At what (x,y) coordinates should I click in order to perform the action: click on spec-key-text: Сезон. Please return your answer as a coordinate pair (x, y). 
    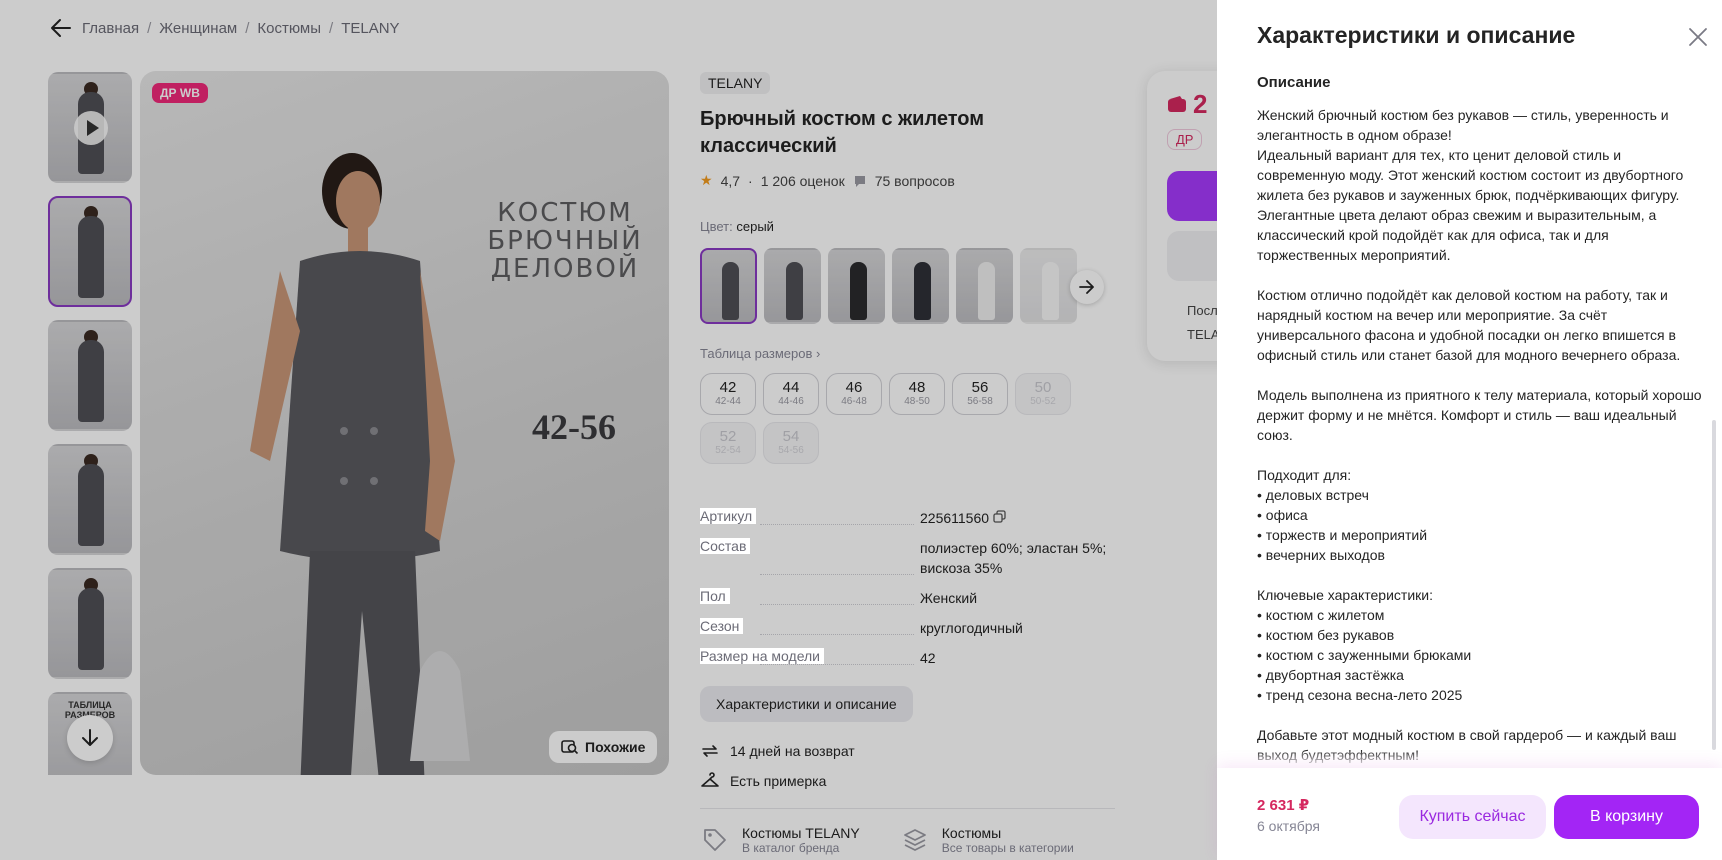
    Looking at the image, I should click on (722, 626).